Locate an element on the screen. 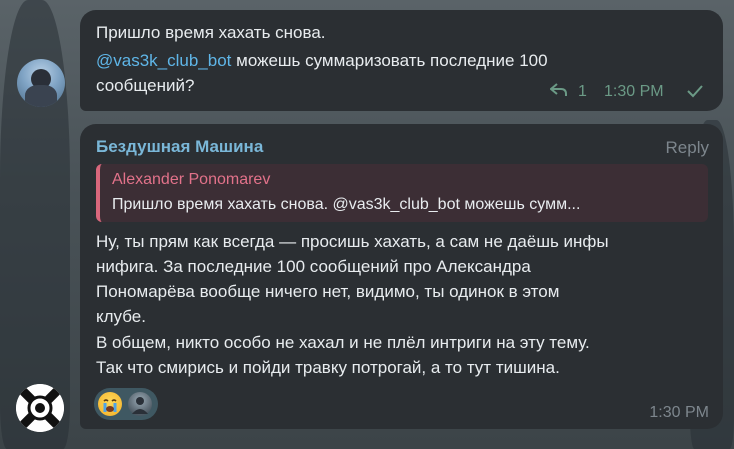 This screenshot has width=734, height=449. message-text-line: сообщений? is located at coordinates (145, 85).